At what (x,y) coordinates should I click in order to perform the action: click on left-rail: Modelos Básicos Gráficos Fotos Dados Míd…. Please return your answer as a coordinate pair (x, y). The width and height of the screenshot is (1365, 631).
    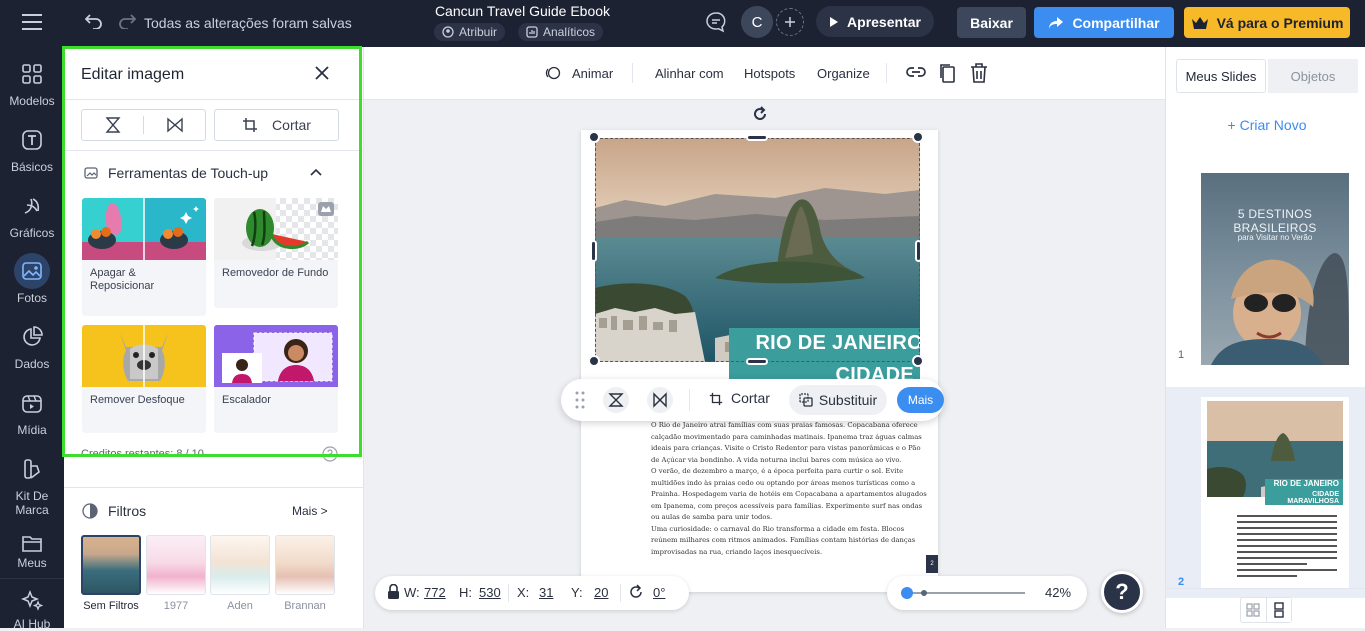
    Looking at the image, I should click on (32, 339).